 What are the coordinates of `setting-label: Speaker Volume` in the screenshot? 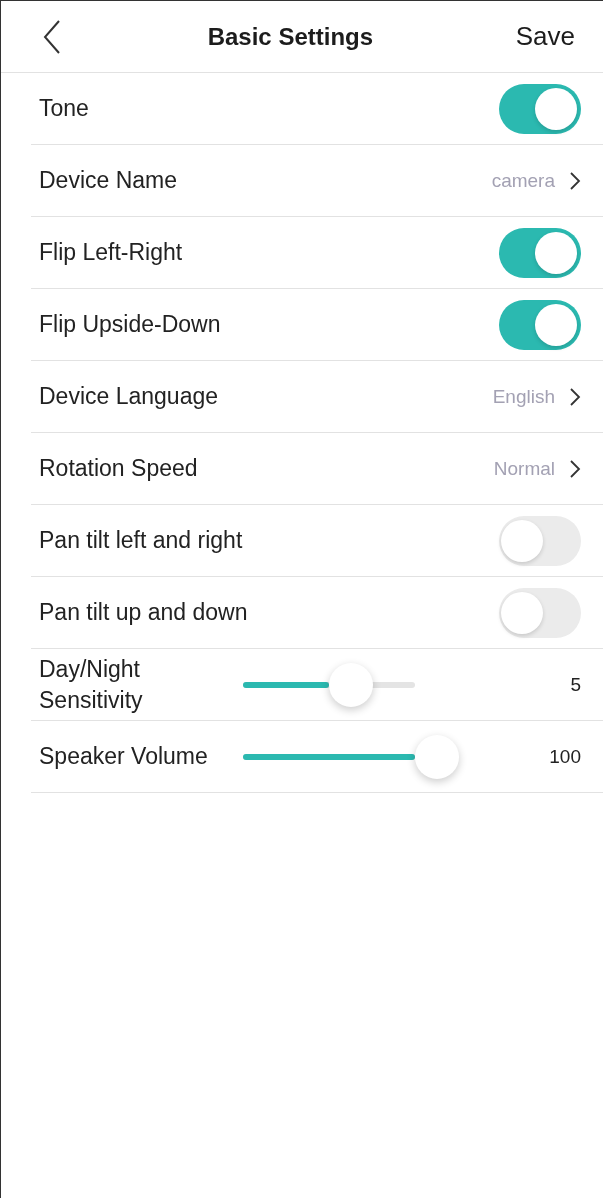 It's located at (124, 756).